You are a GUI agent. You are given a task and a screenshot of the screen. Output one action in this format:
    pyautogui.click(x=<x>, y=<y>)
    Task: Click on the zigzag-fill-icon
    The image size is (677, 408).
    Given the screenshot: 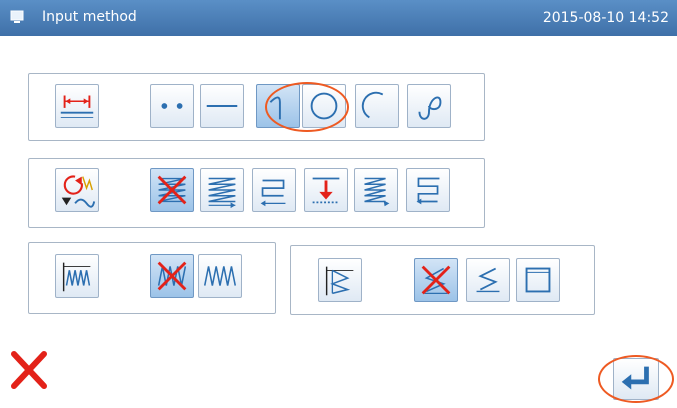 What is the action you would take?
    pyautogui.click(x=222, y=193)
    